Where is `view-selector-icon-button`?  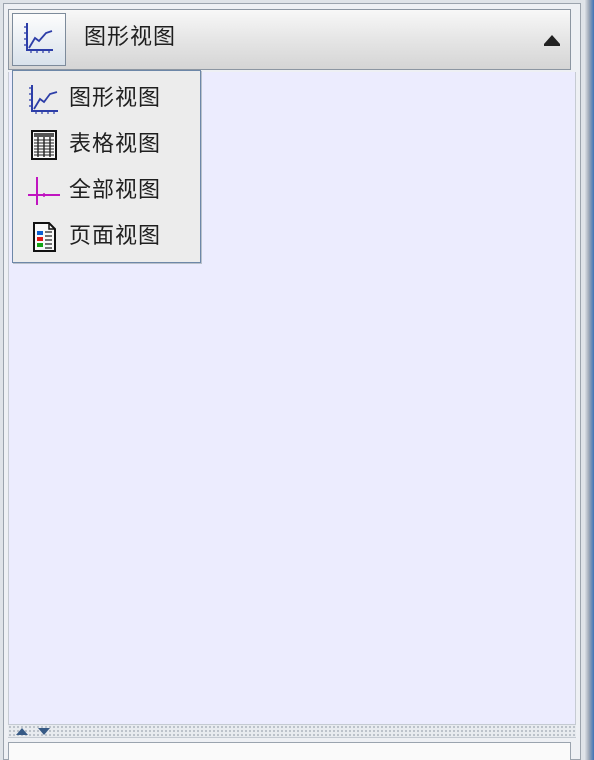 view-selector-icon-button is located at coordinates (39, 39).